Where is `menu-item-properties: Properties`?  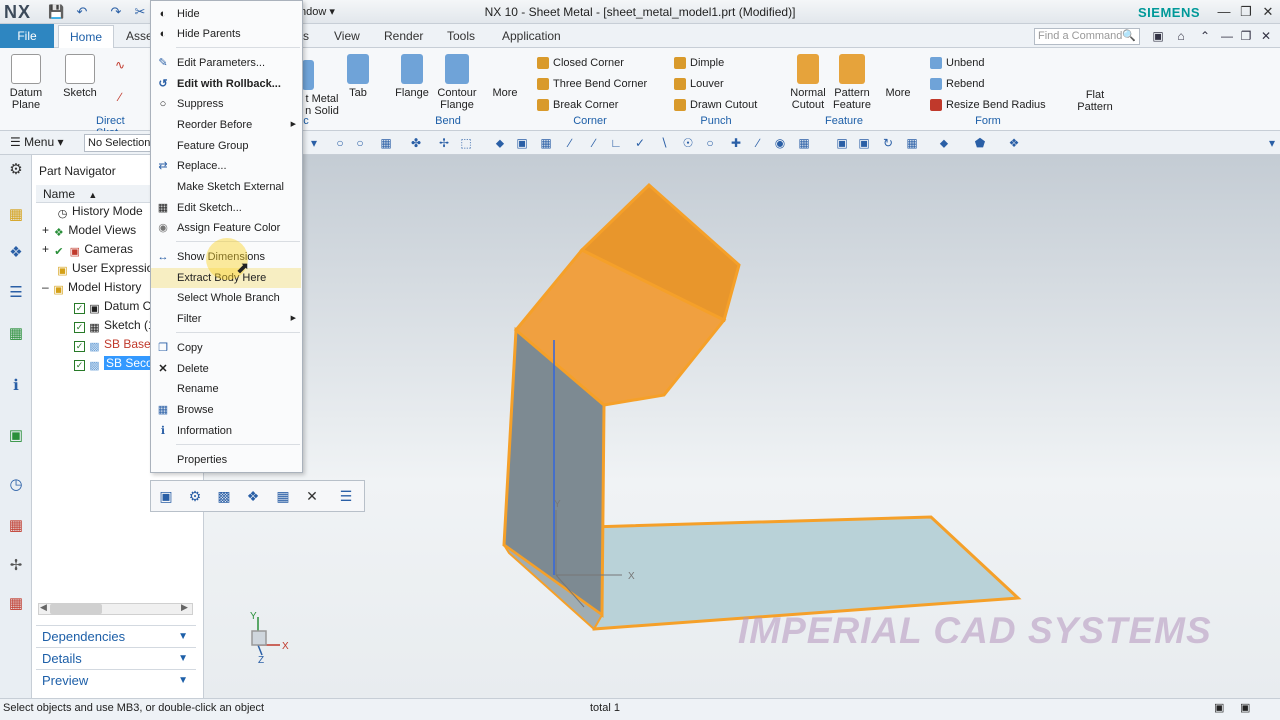 menu-item-properties: Properties is located at coordinates (226, 460).